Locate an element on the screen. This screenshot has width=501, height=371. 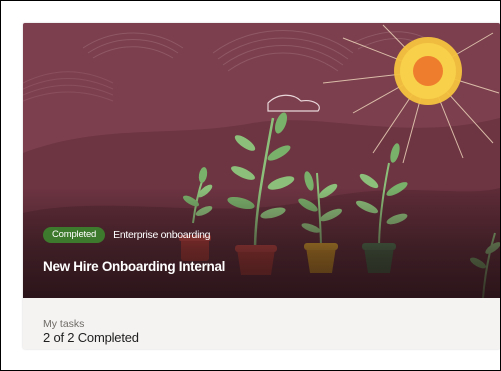
card-footer: My tasks 2 of 2 Completed is located at coordinates (261, 323).